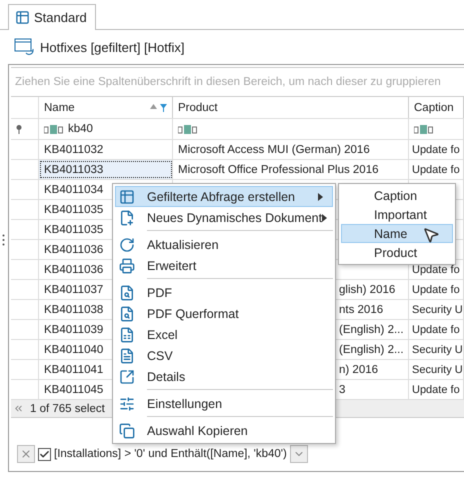  Describe the element at coordinates (224, 196) in the screenshot. I see `menu-item: Gefilterte Abfrage erstellen` at that location.